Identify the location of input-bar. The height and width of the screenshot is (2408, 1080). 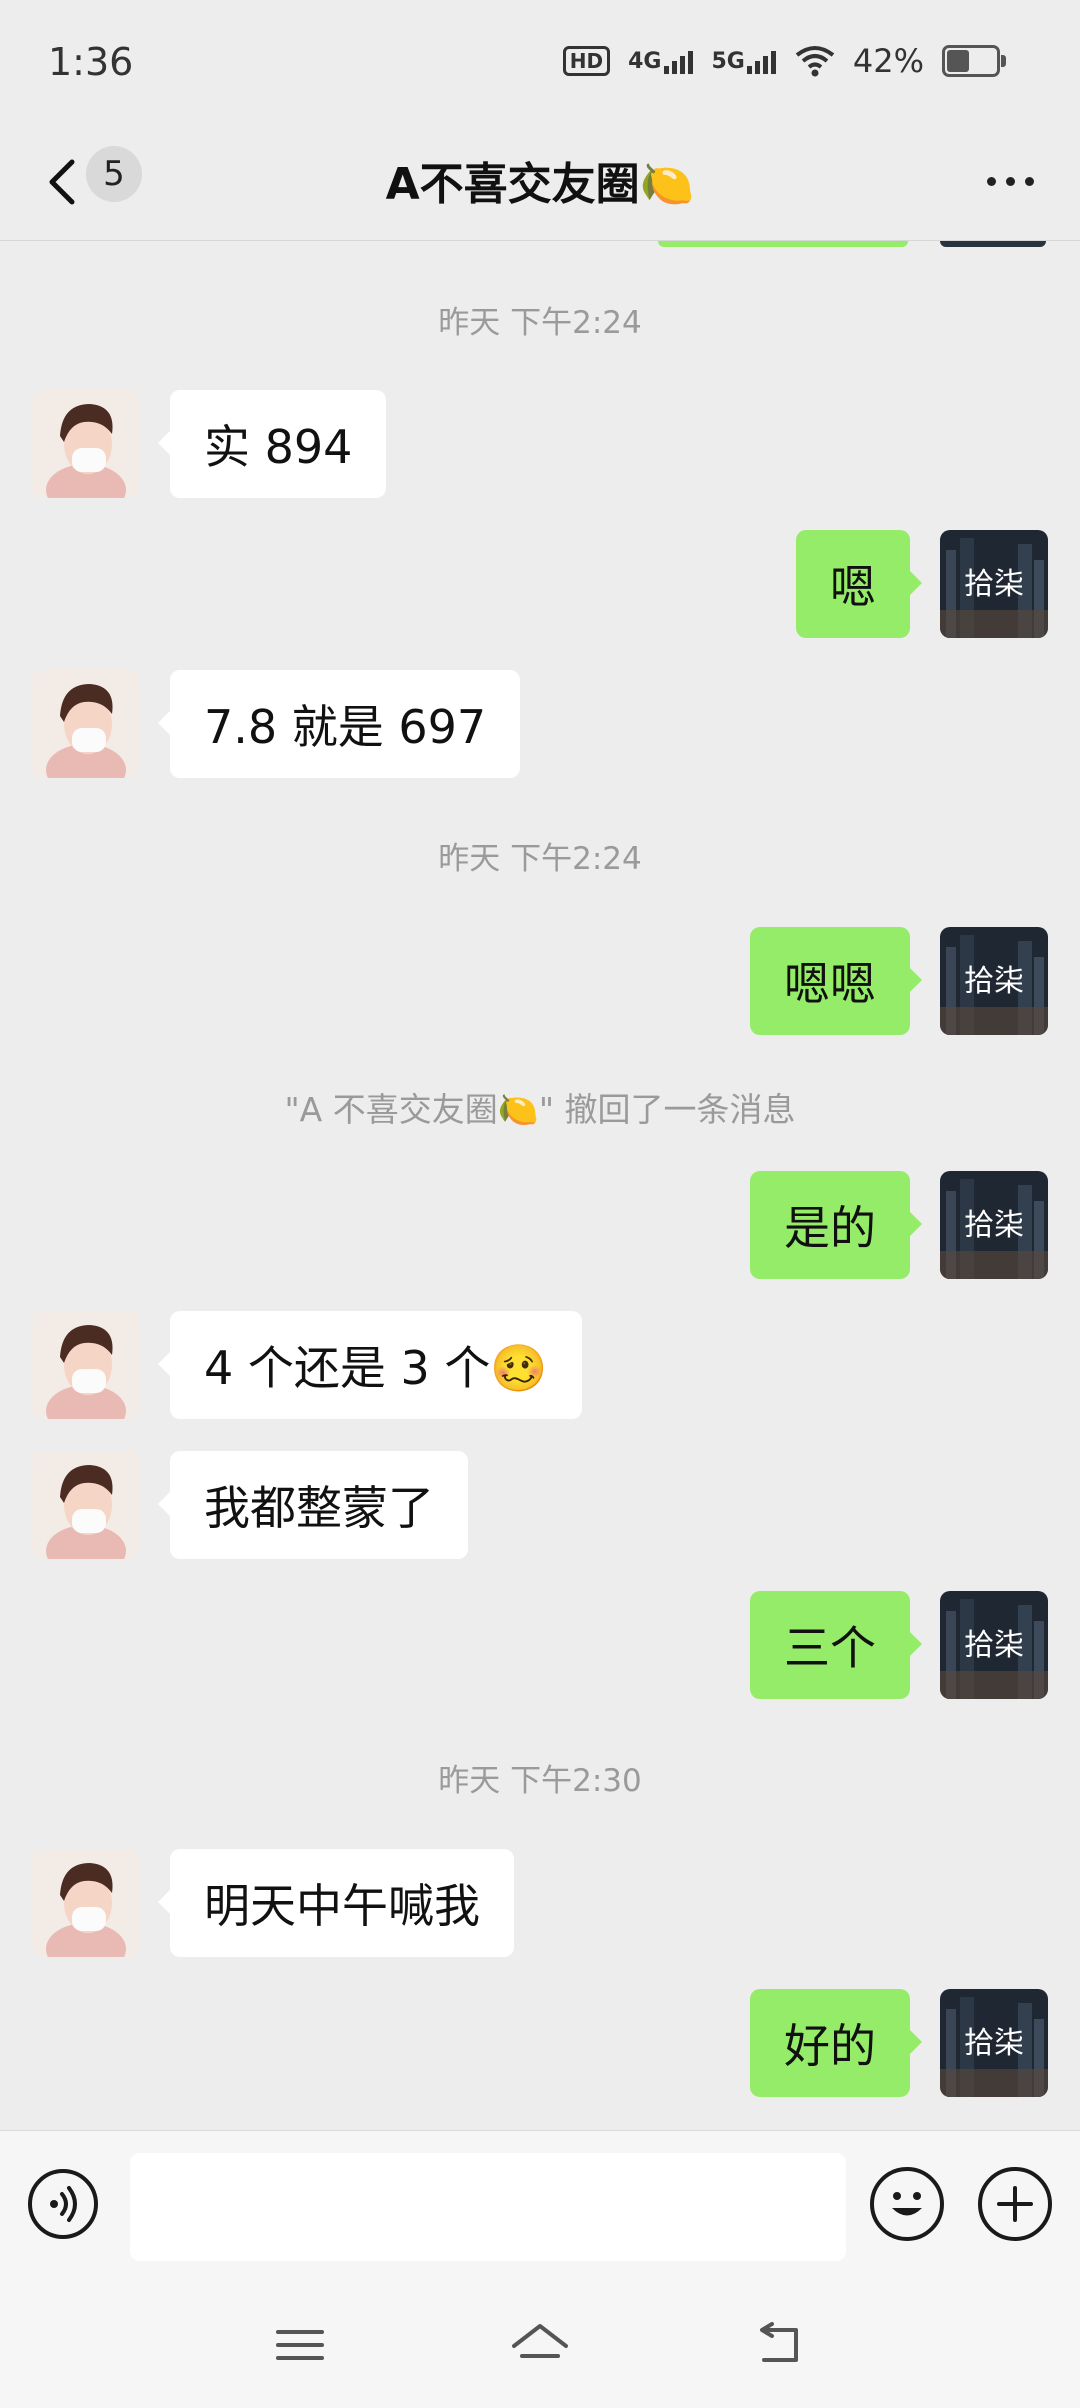
(540, 2204).